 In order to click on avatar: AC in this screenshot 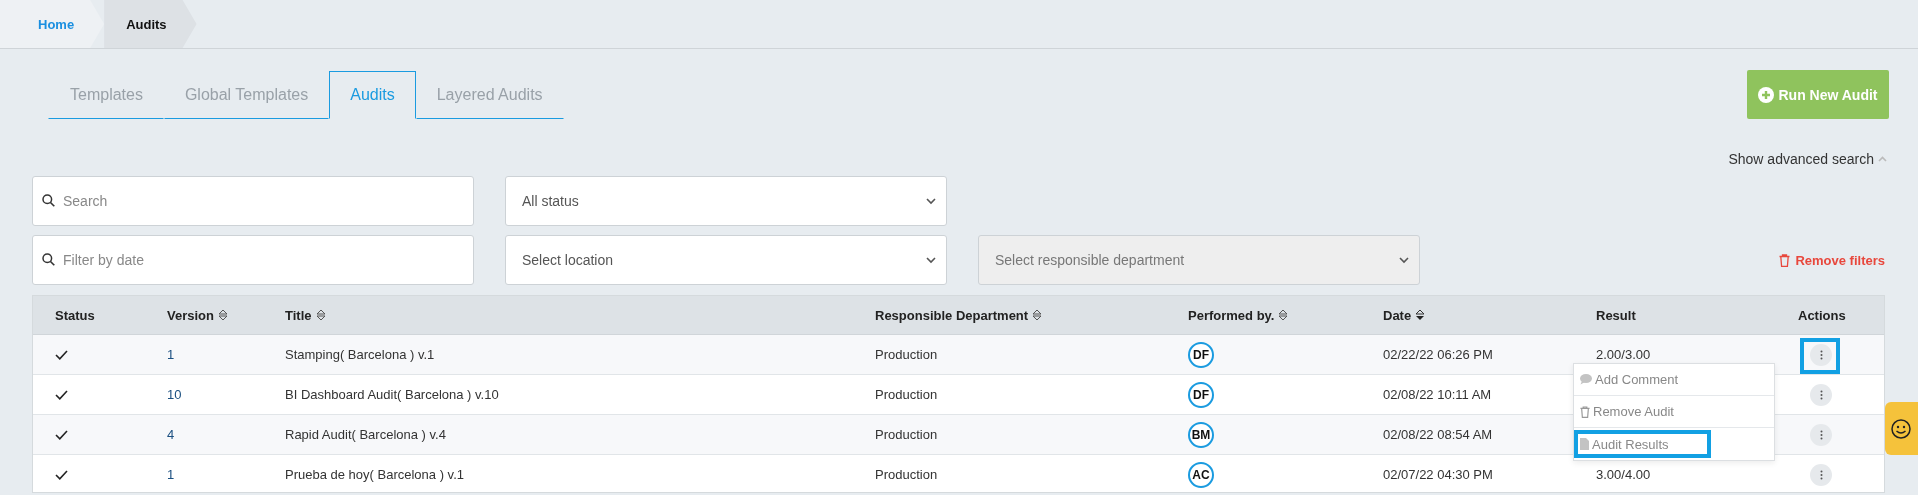, I will do `click(1201, 474)`.